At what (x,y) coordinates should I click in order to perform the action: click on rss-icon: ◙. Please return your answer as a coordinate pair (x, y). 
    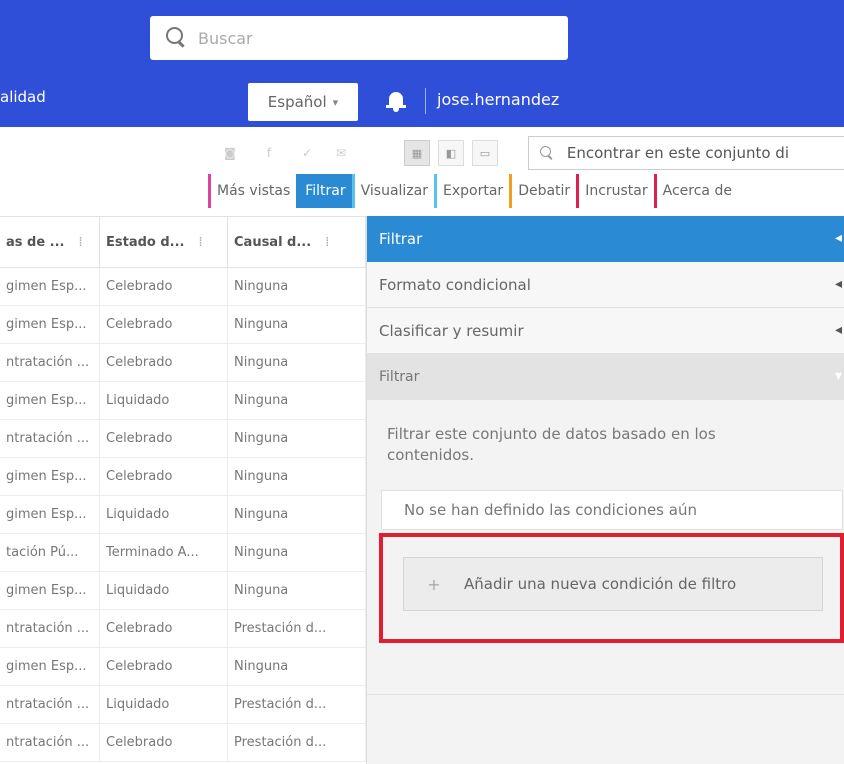
    Looking at the image, I should click on (230, 153).